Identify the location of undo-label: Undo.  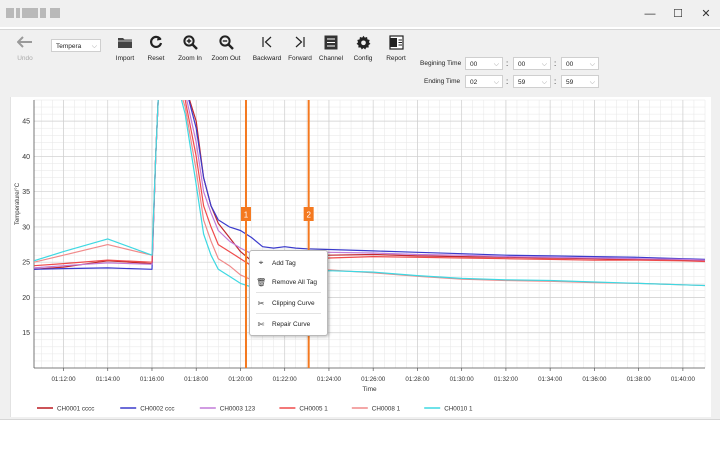
(25, 58).